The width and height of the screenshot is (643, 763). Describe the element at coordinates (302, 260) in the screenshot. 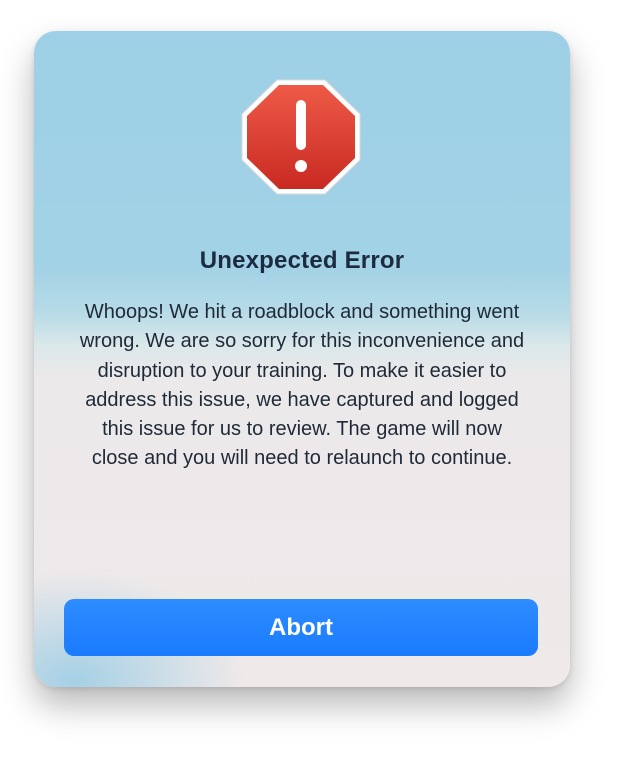

I see `dialog-title: Unexpected Error` at that location.